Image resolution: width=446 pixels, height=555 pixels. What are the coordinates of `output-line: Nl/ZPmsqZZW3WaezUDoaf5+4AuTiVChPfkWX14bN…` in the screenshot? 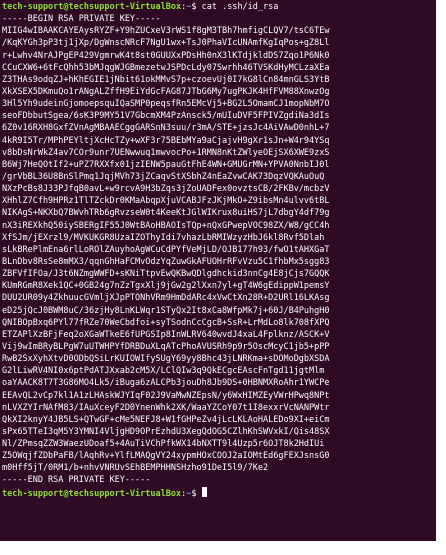 It's located at (163, 444).